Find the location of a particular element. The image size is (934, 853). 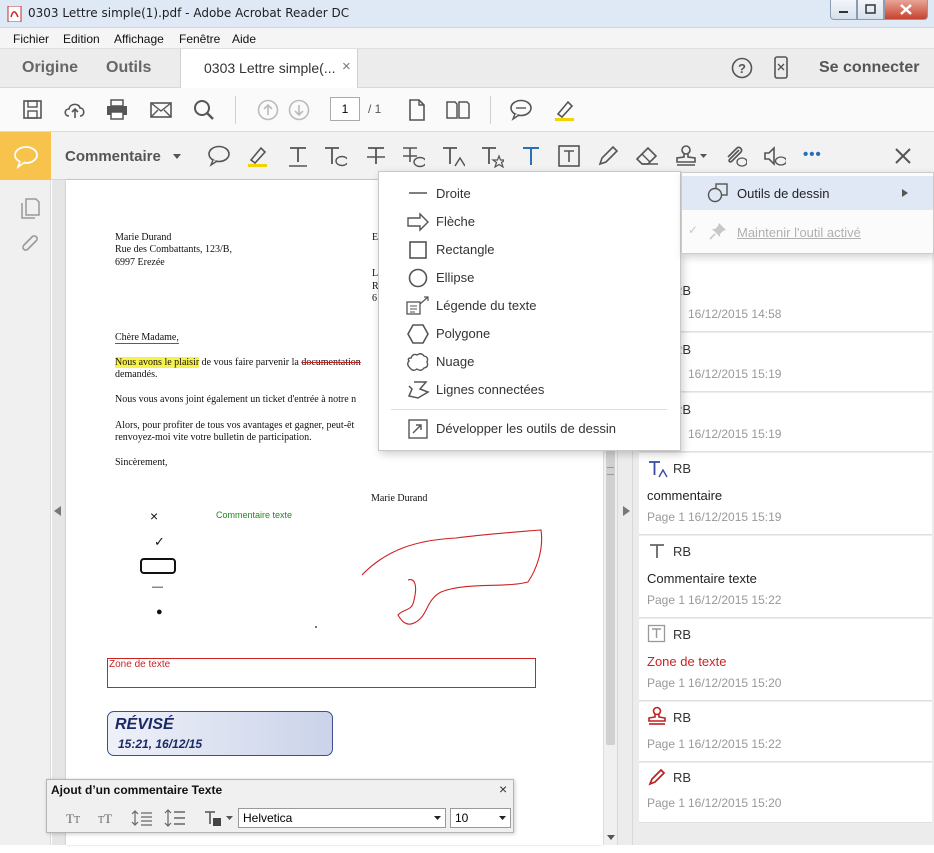

replace-text-icon is located at coordinates (413, 156).